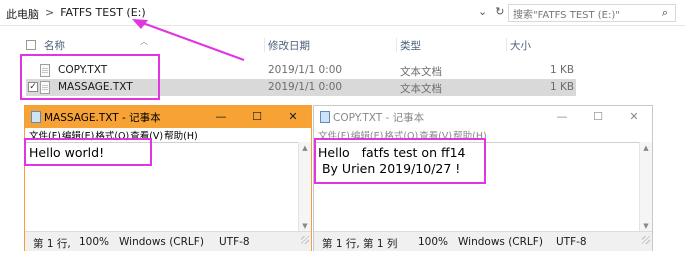  Describe the element at coordinates (52, 244) in the screenshot. I see `status-position: 第 1 行,` at that location.